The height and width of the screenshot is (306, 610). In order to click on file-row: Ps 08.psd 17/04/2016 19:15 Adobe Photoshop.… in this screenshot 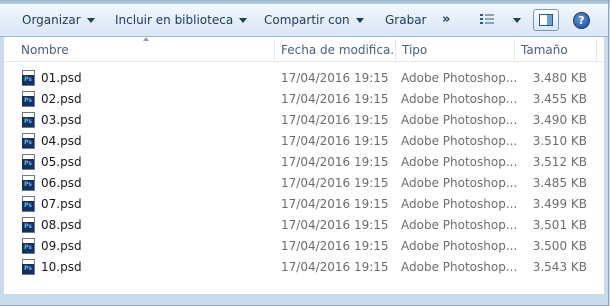, I will do `click(304, 225)`.